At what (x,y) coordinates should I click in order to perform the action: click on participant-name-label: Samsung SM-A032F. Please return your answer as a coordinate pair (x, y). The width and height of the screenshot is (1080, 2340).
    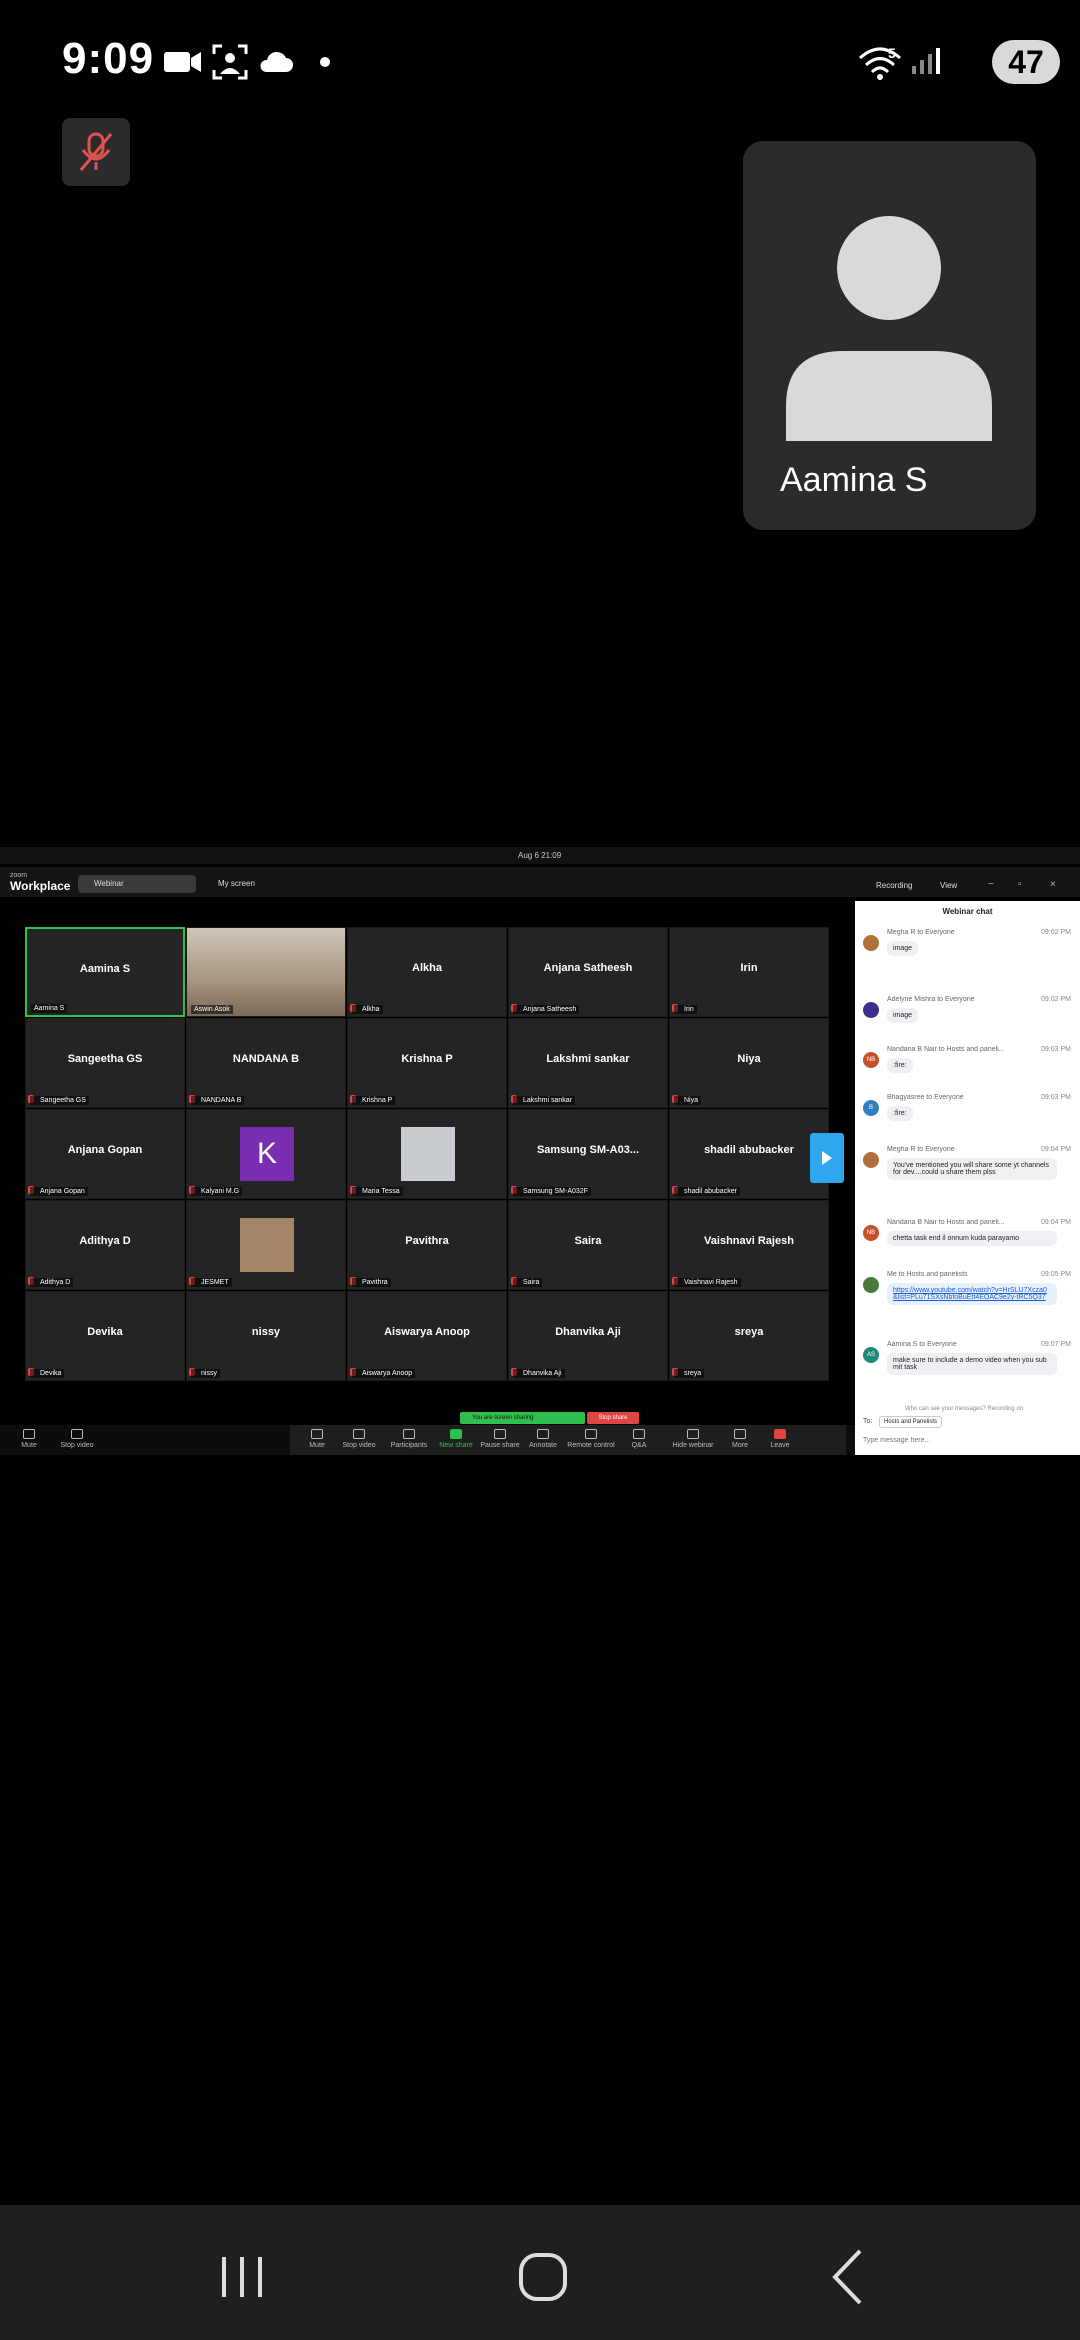
    Looking at the image, I should click on (552, 1191).